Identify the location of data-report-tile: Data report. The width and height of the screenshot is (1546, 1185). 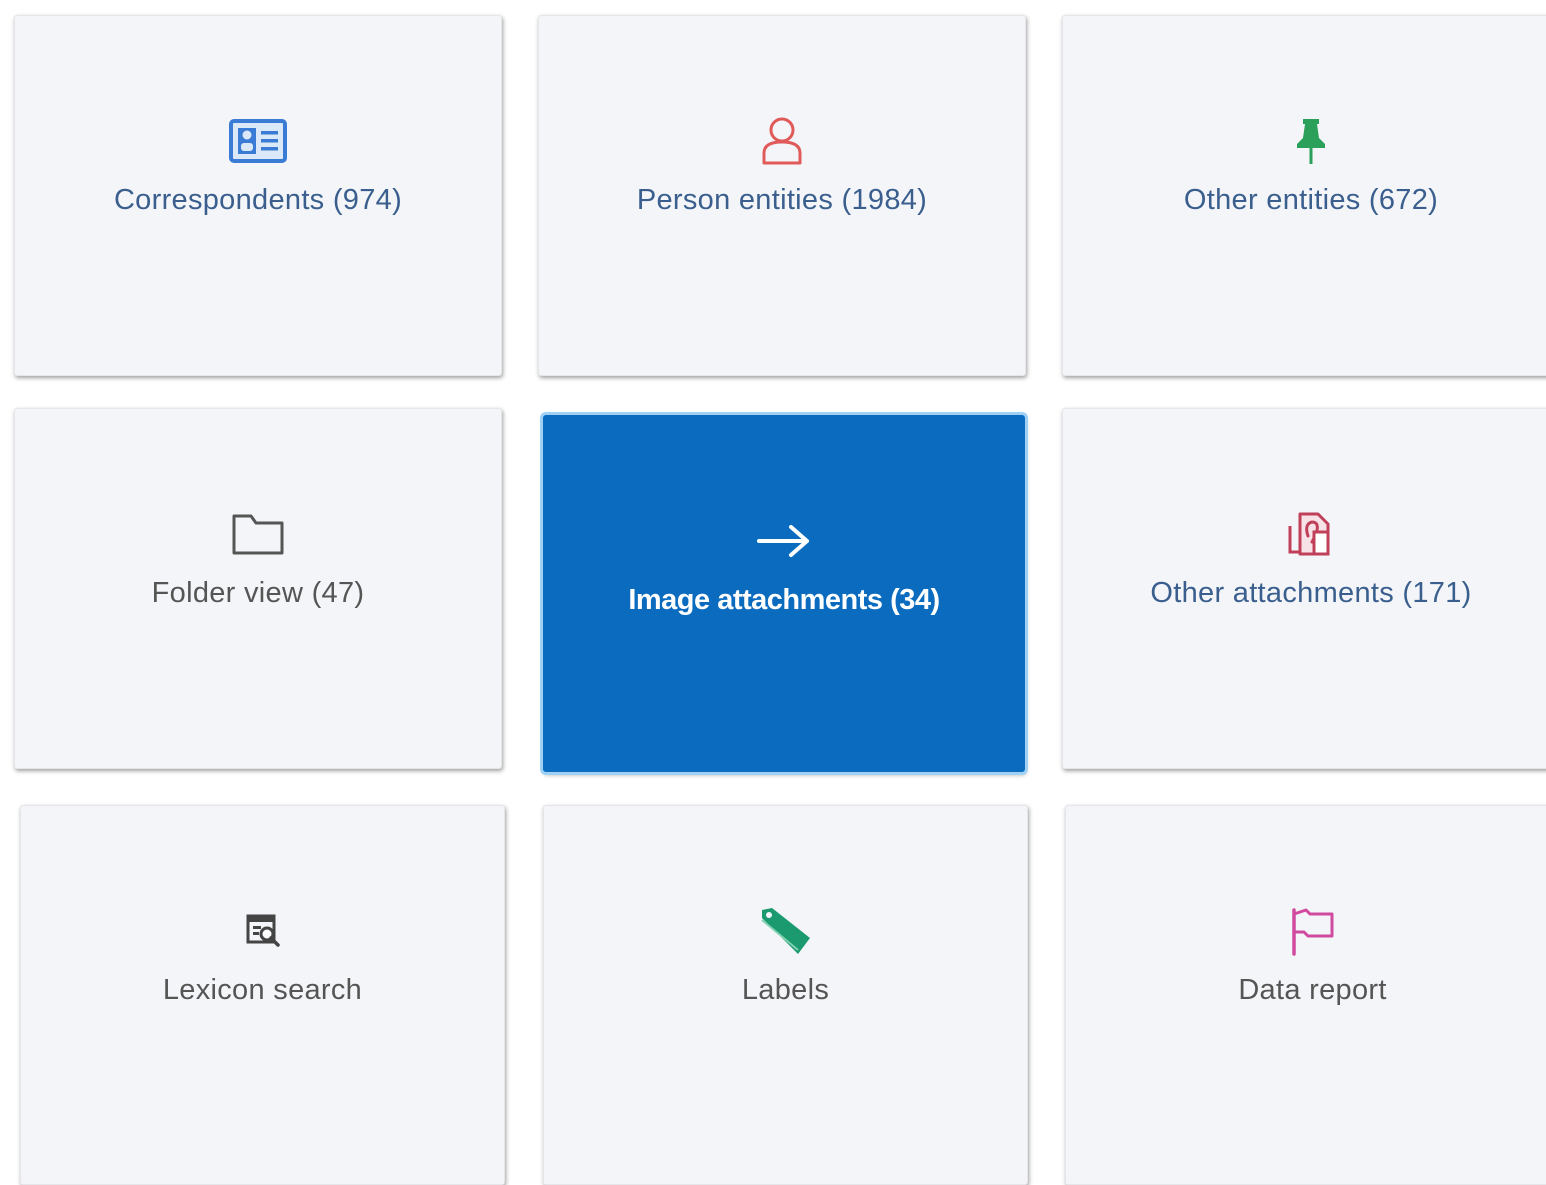
(1305, 995).